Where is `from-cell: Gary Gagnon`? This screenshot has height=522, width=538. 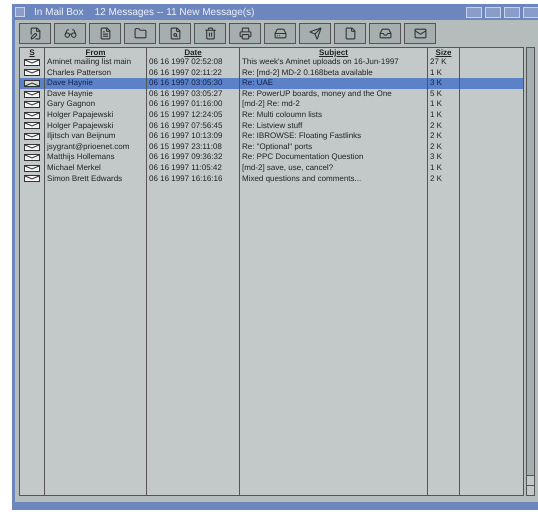
from-cell: Gary Gagnon is located at coordinates (96, 104).